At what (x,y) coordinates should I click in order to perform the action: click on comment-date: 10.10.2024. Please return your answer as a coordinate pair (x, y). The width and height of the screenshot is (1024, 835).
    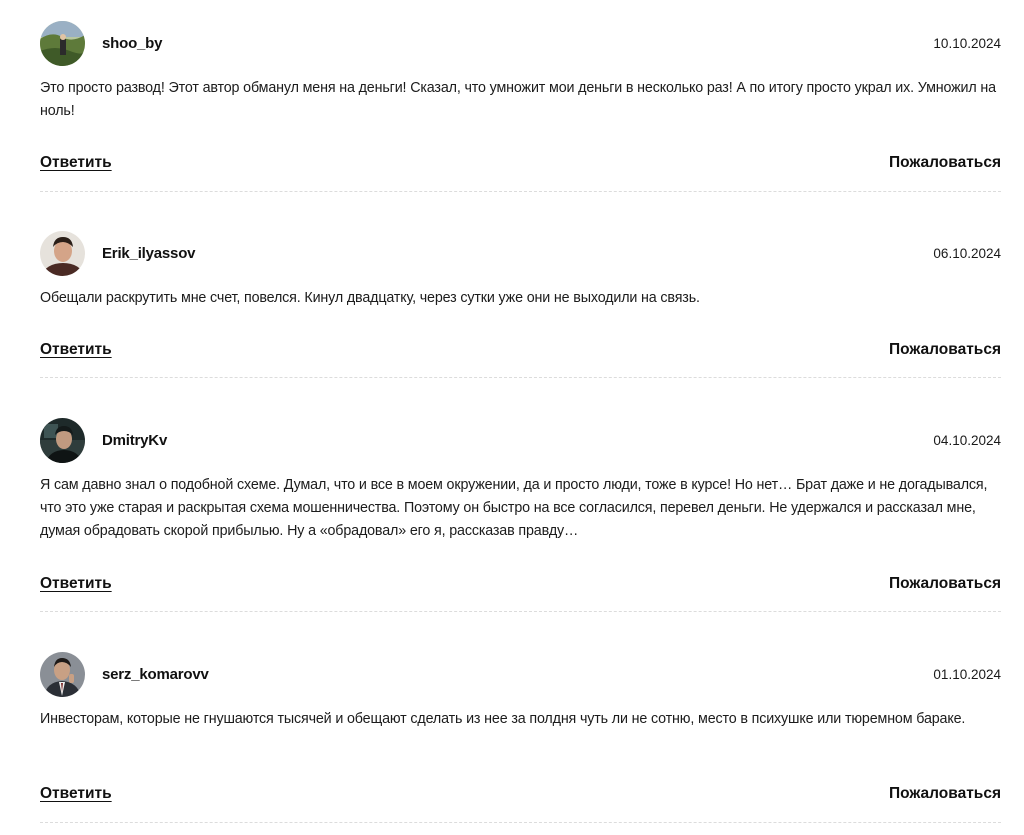
    Looking at the image, I should click on (967, 43).